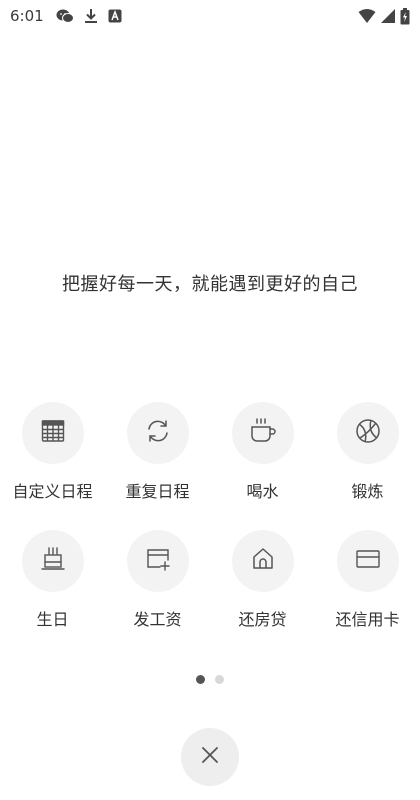 This screenshot has width=420, height=800. I want to click on download-icon, so click(91, 16).